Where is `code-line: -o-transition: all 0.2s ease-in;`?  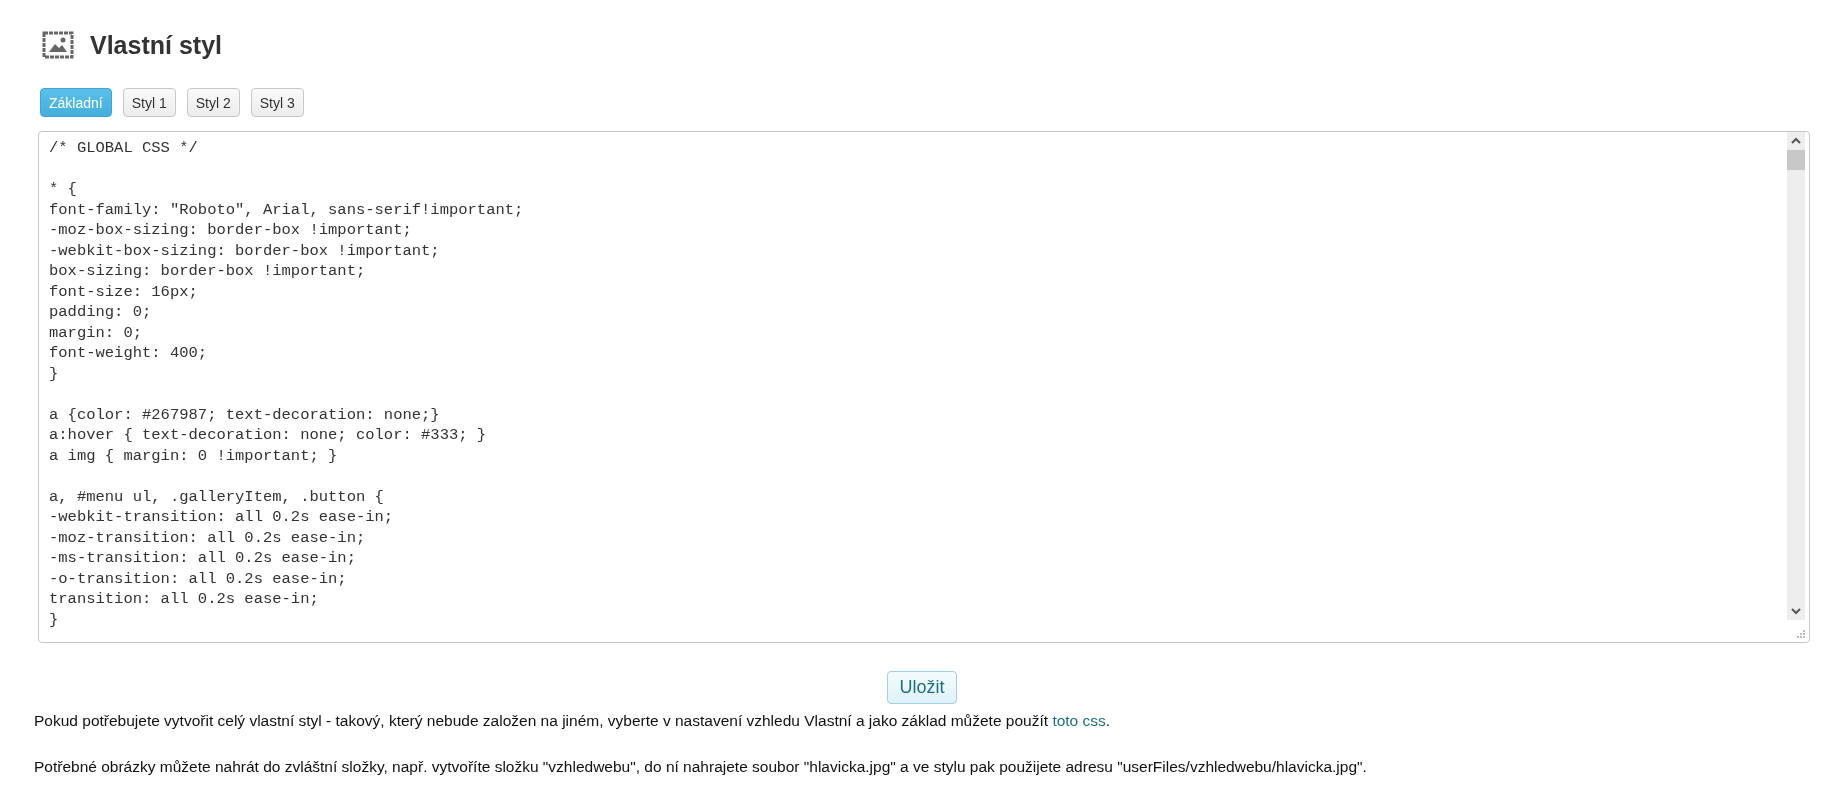 code-line: -o-transition: all 0.2s ease-in; is located at coordinates (198, 578).